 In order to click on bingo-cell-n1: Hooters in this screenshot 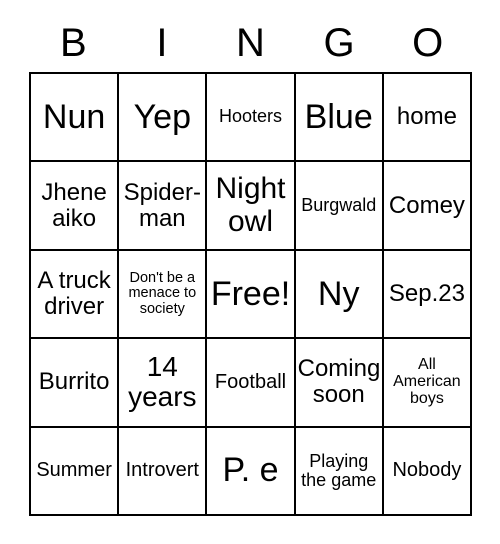, I will do `click(251, 118)`.